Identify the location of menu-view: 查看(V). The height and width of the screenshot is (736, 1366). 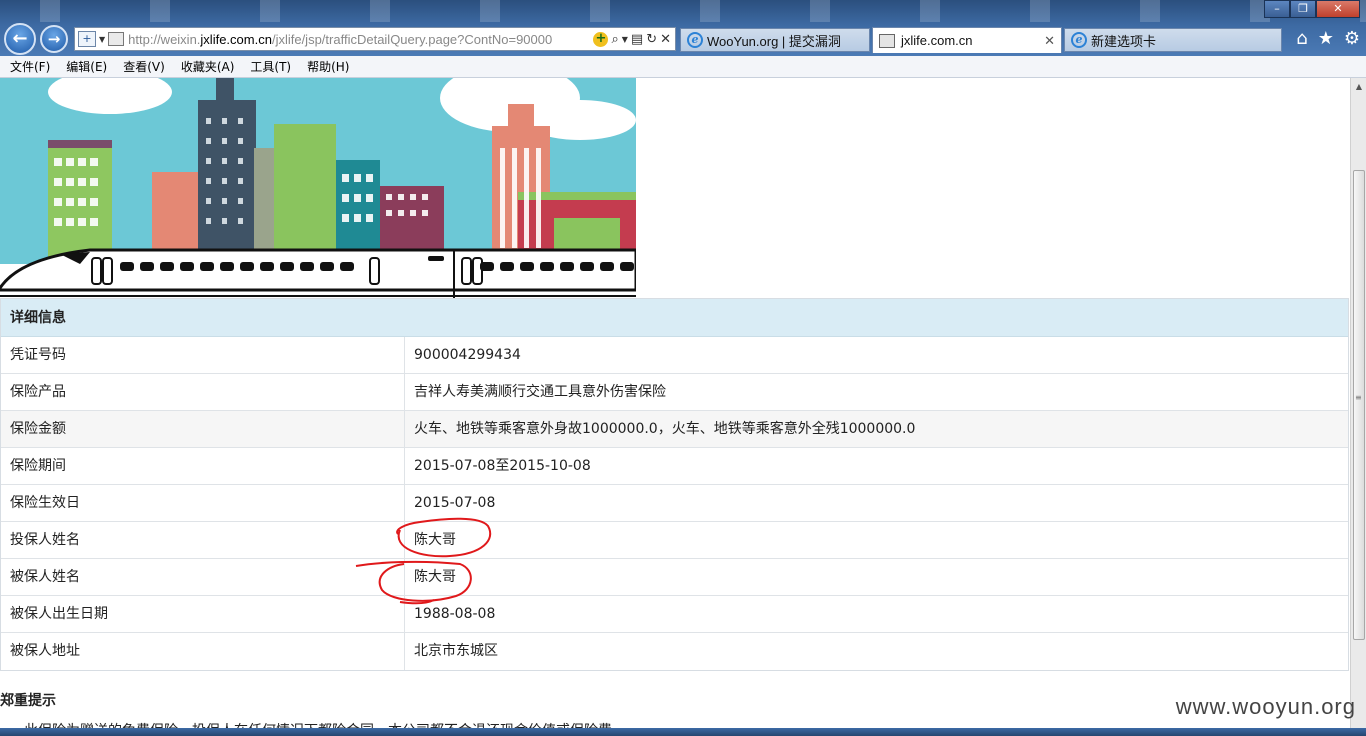
(144, 66).